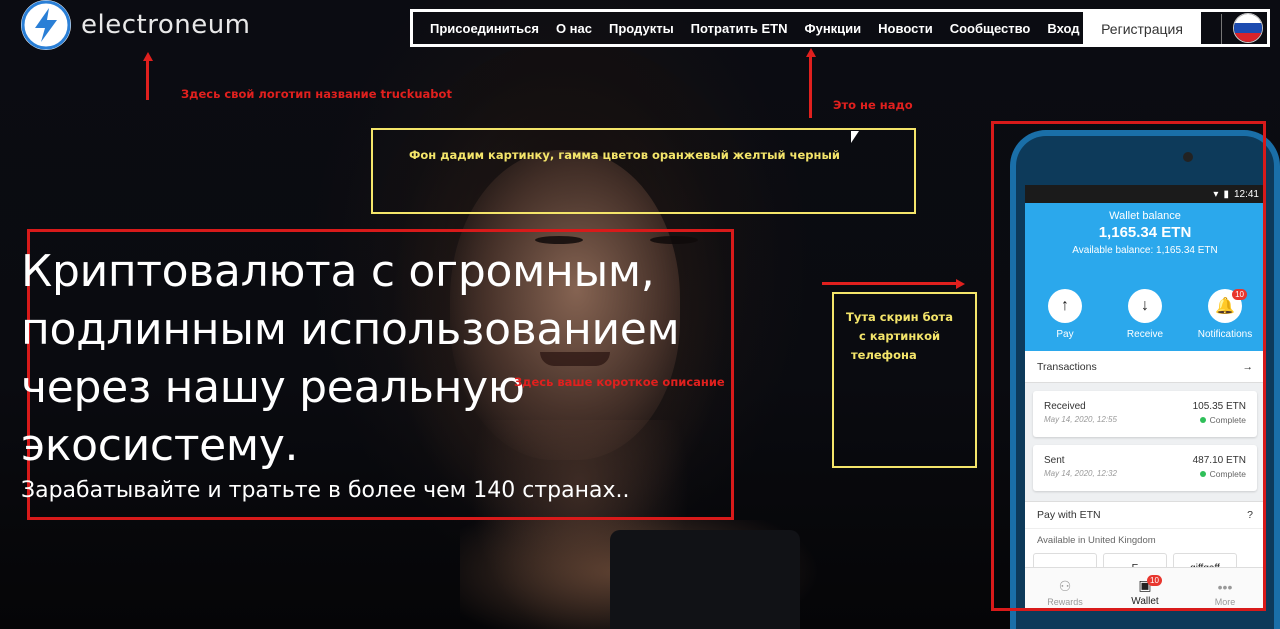 The height and width of the screenshot is (629, 1280). What do you see at coordinates (990, 28) in the screenshot?
I see `nav-item-community: Сообщество` at bounding box center [990, 28].